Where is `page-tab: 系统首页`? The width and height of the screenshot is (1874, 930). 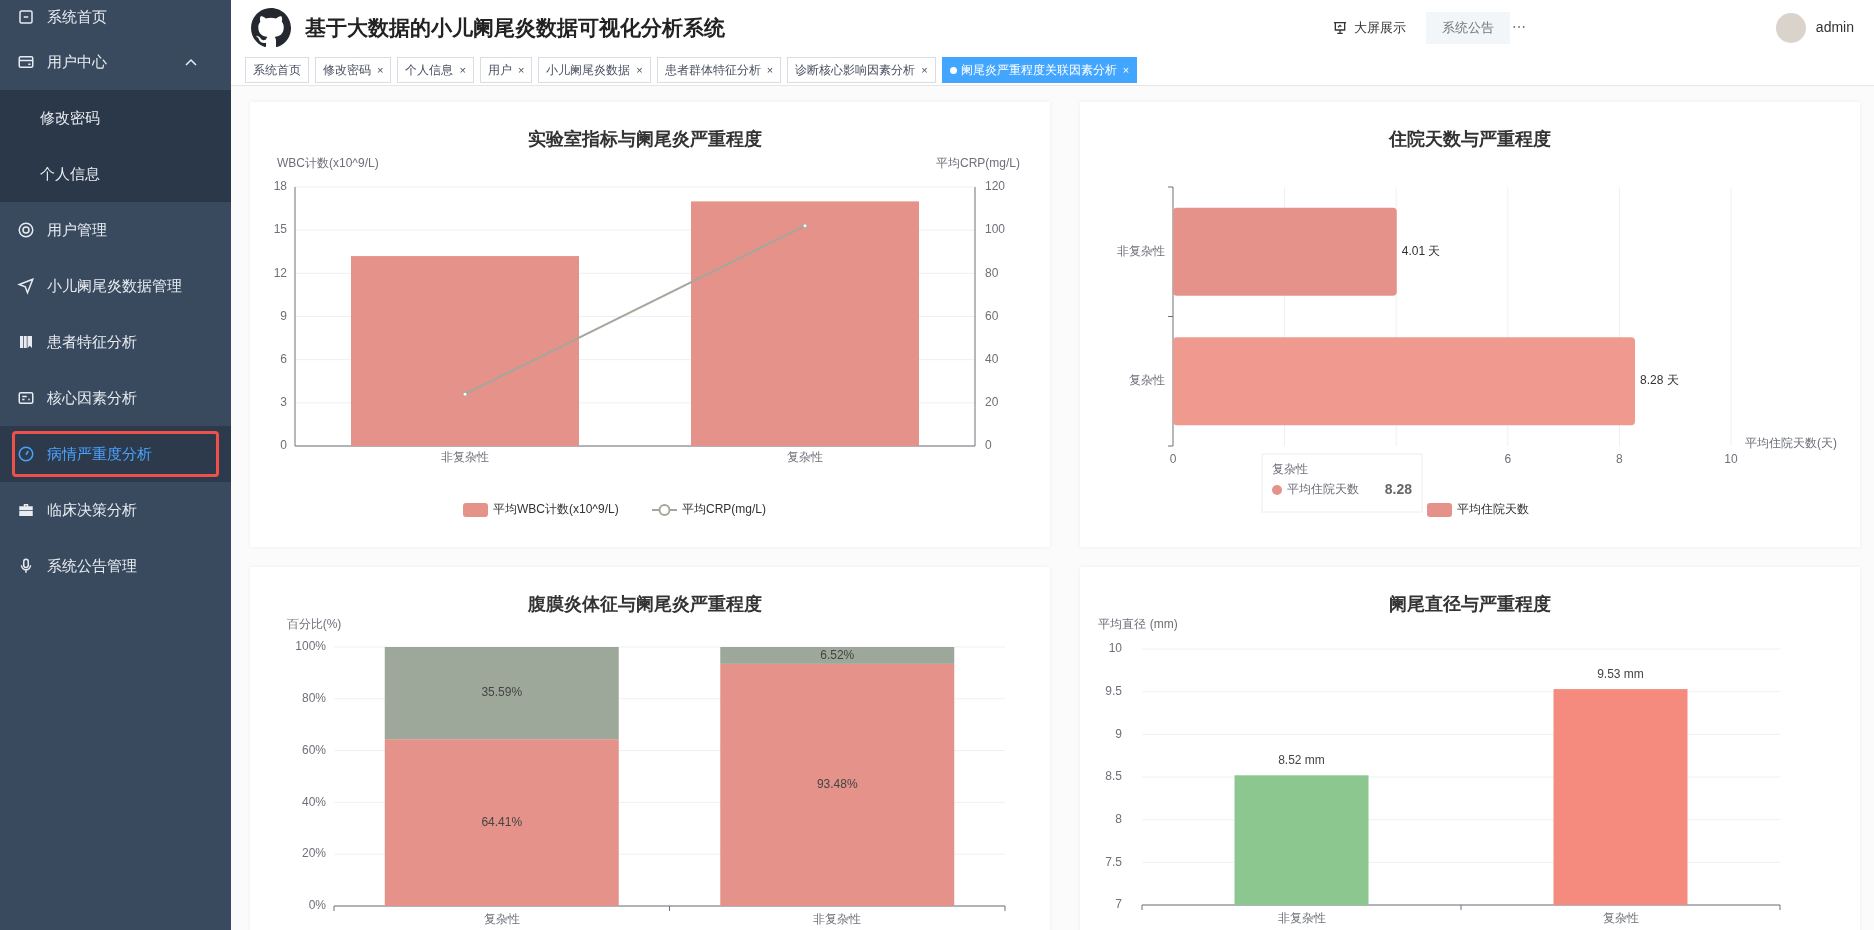
page-tab: 系统首页 is located at coordinates (277, 70).